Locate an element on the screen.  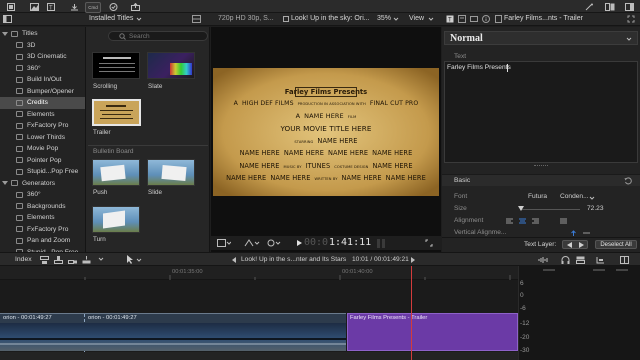
index-button: Index is located at coordinates (23, 259).